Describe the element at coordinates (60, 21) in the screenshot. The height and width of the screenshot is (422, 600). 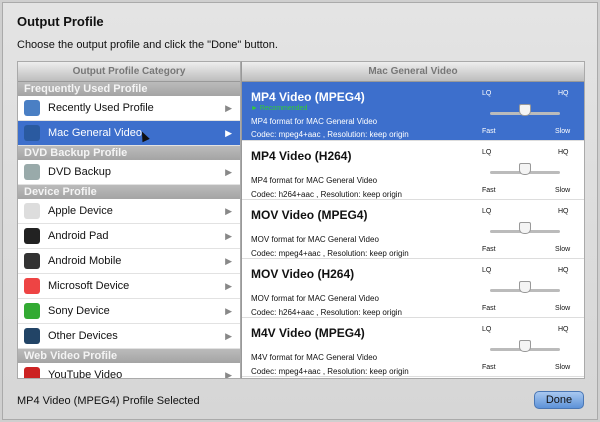
I see `dialog-title: Output Profile` at that location.